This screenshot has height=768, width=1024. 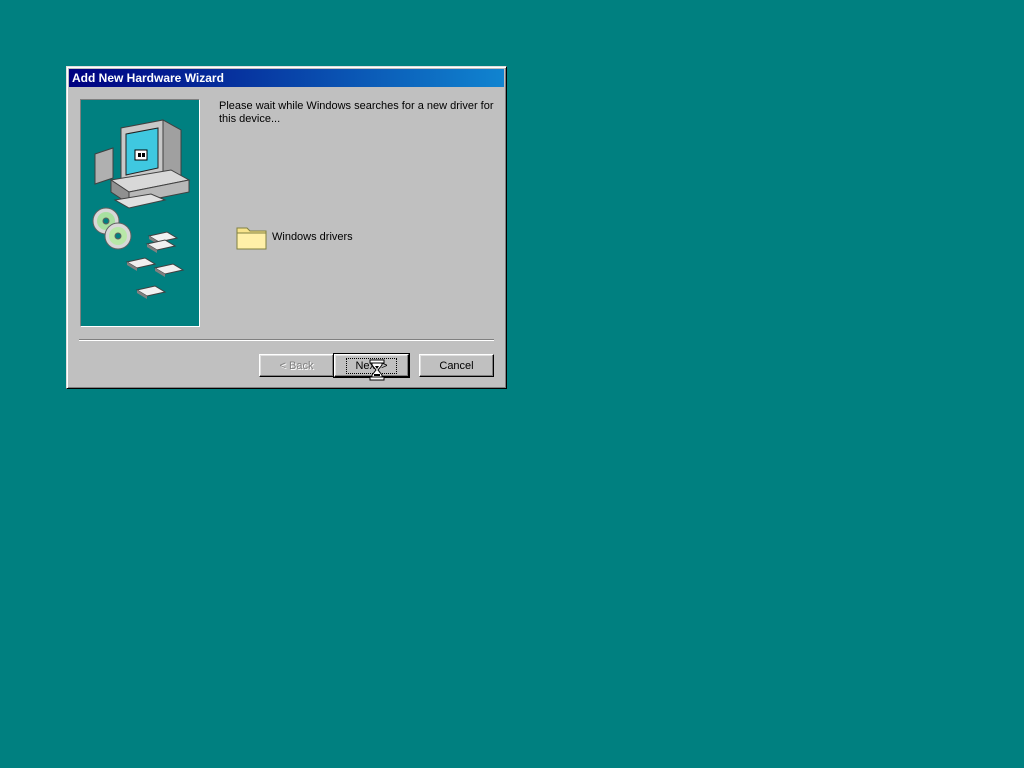 I want to click on window-titlebar: Add New Hardware Wizard, so click(x=286, y=78).